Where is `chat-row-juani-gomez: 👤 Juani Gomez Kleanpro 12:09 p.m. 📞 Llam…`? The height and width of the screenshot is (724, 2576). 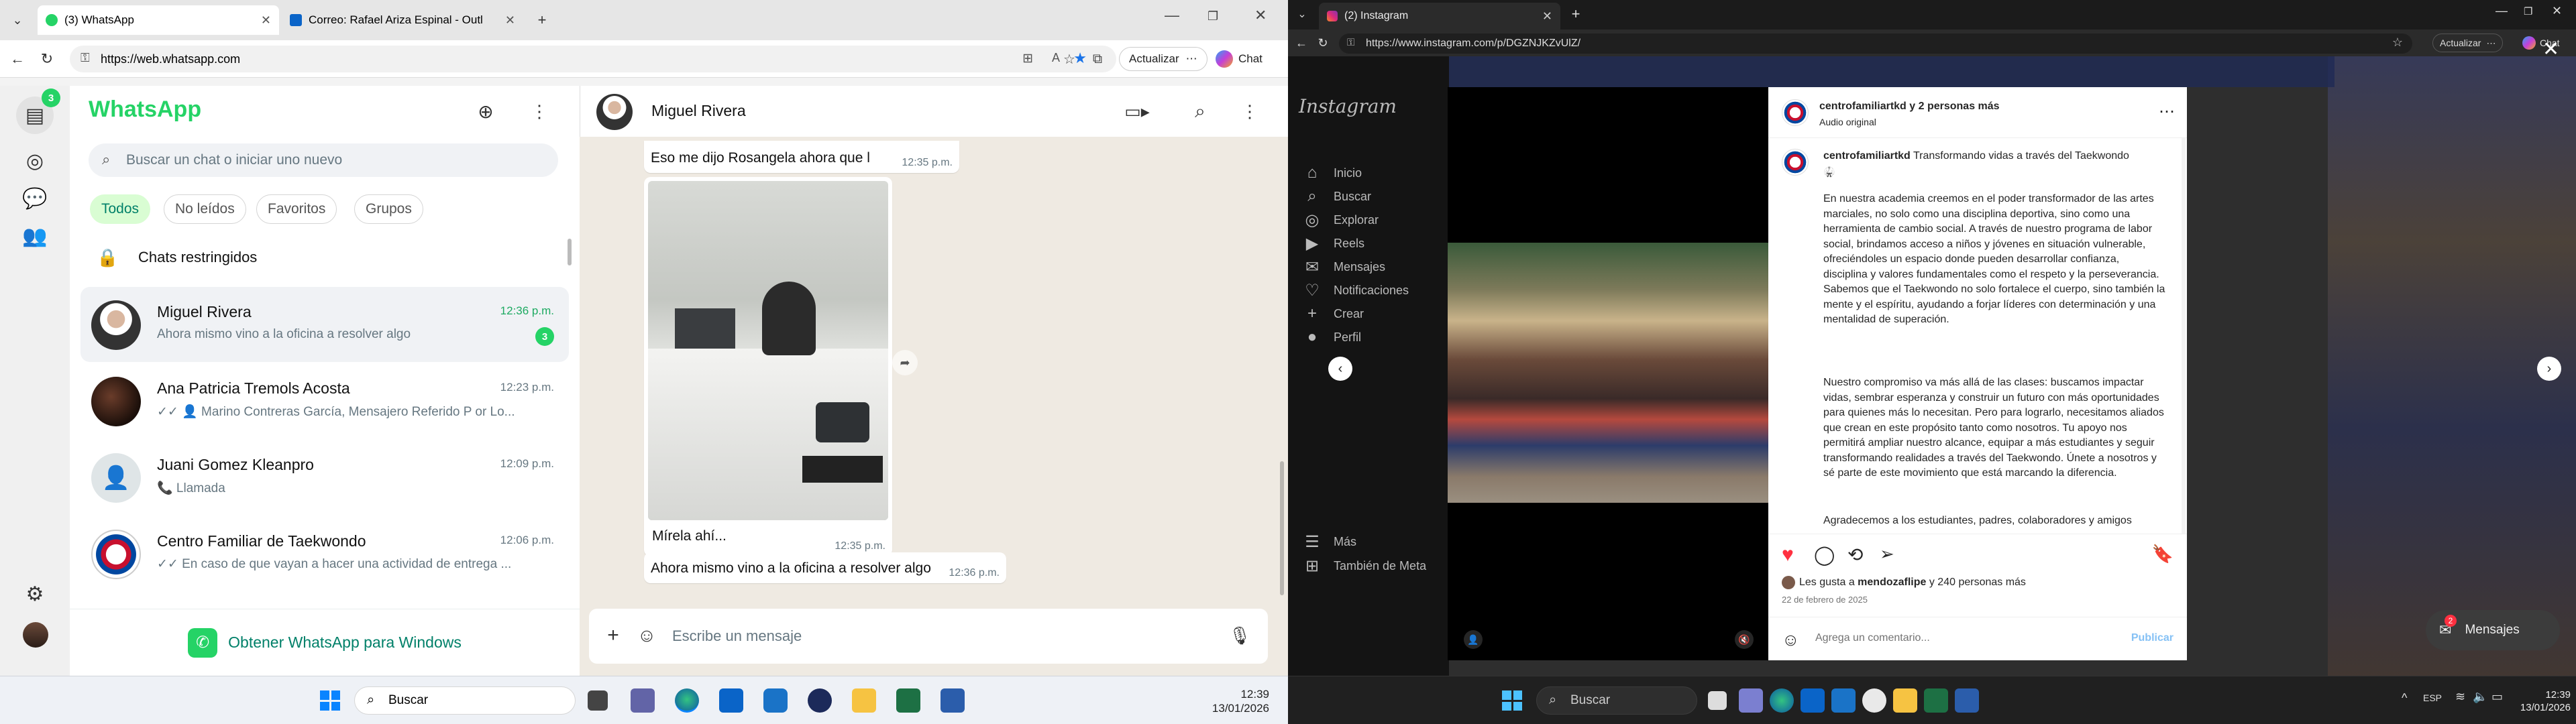
chat-row-juani-gomez: 👤 Juani Gomez Kleanpro 12:09 p.m. 📞 Llam… is located at coordinates (324, 477).